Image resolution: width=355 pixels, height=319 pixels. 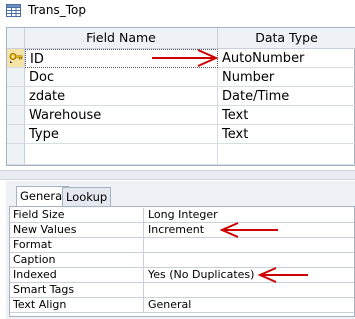 I want to click on field-name-cell: zdate, so click(x=121, y=96).